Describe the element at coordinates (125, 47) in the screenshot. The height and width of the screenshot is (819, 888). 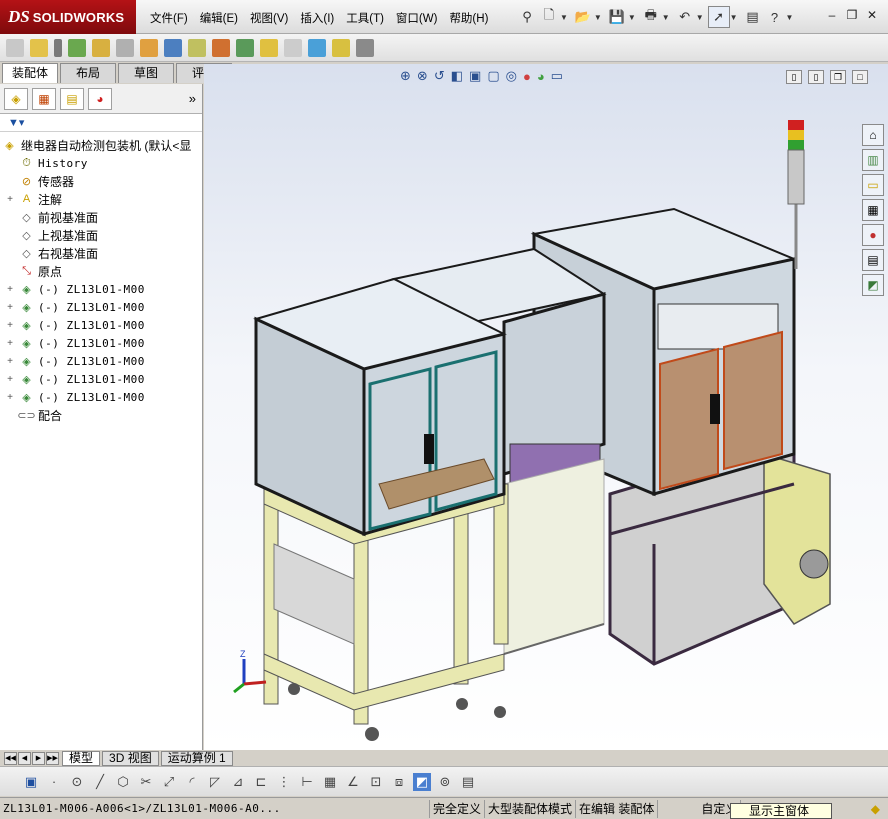
I see `move-component-icon` at that location.